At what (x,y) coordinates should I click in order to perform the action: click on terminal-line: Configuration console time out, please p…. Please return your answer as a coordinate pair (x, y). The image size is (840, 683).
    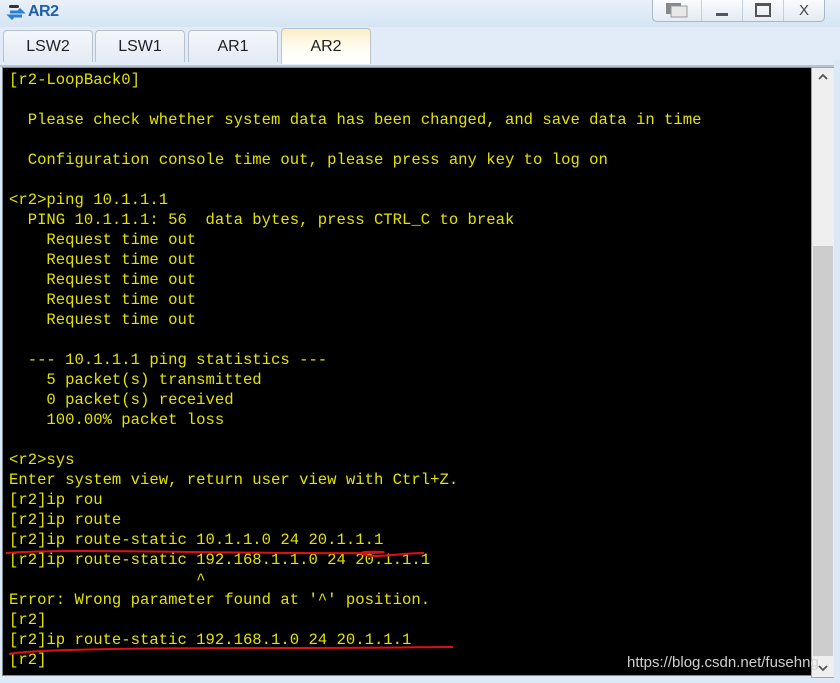
    Looking at the image, I should click on (308, 160).